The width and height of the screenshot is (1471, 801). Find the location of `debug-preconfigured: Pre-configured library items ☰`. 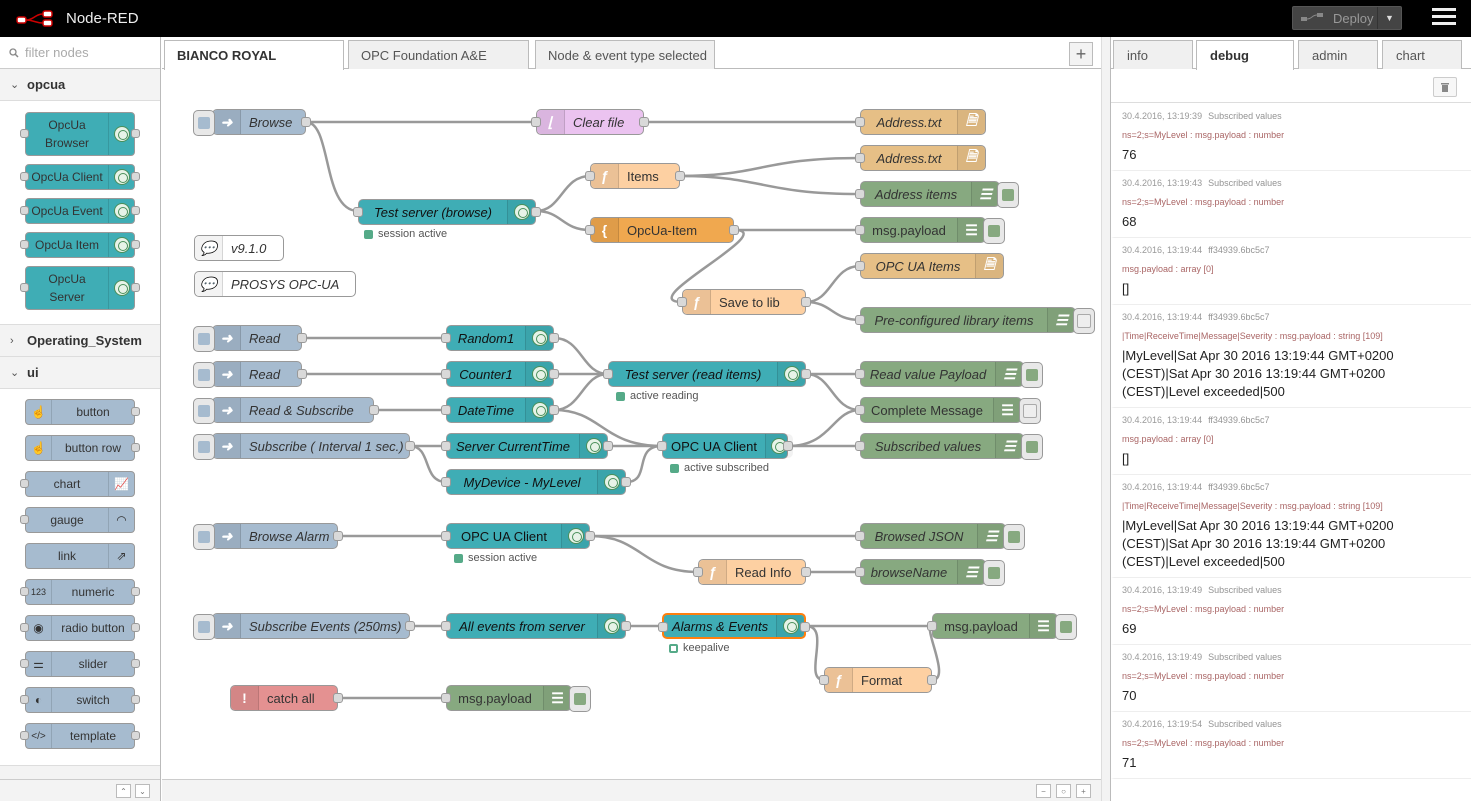

debug-preconfigured: Pre-configured library items ☰ is located at coordinates (975, 320).